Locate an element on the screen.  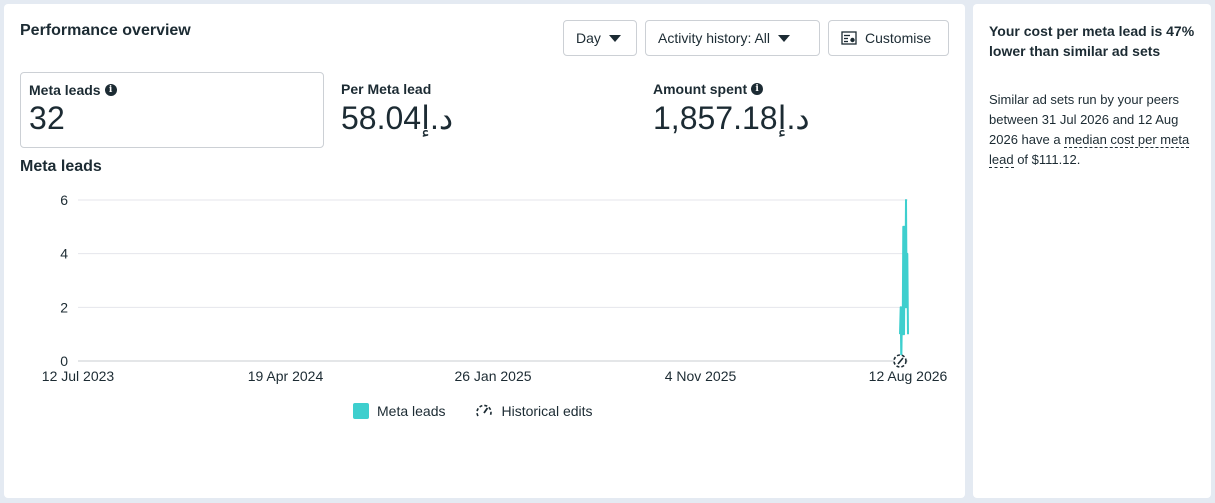
metric-amount-spent: Amount spent i 1,857.18د.إ is located at coordinates (795, 110).